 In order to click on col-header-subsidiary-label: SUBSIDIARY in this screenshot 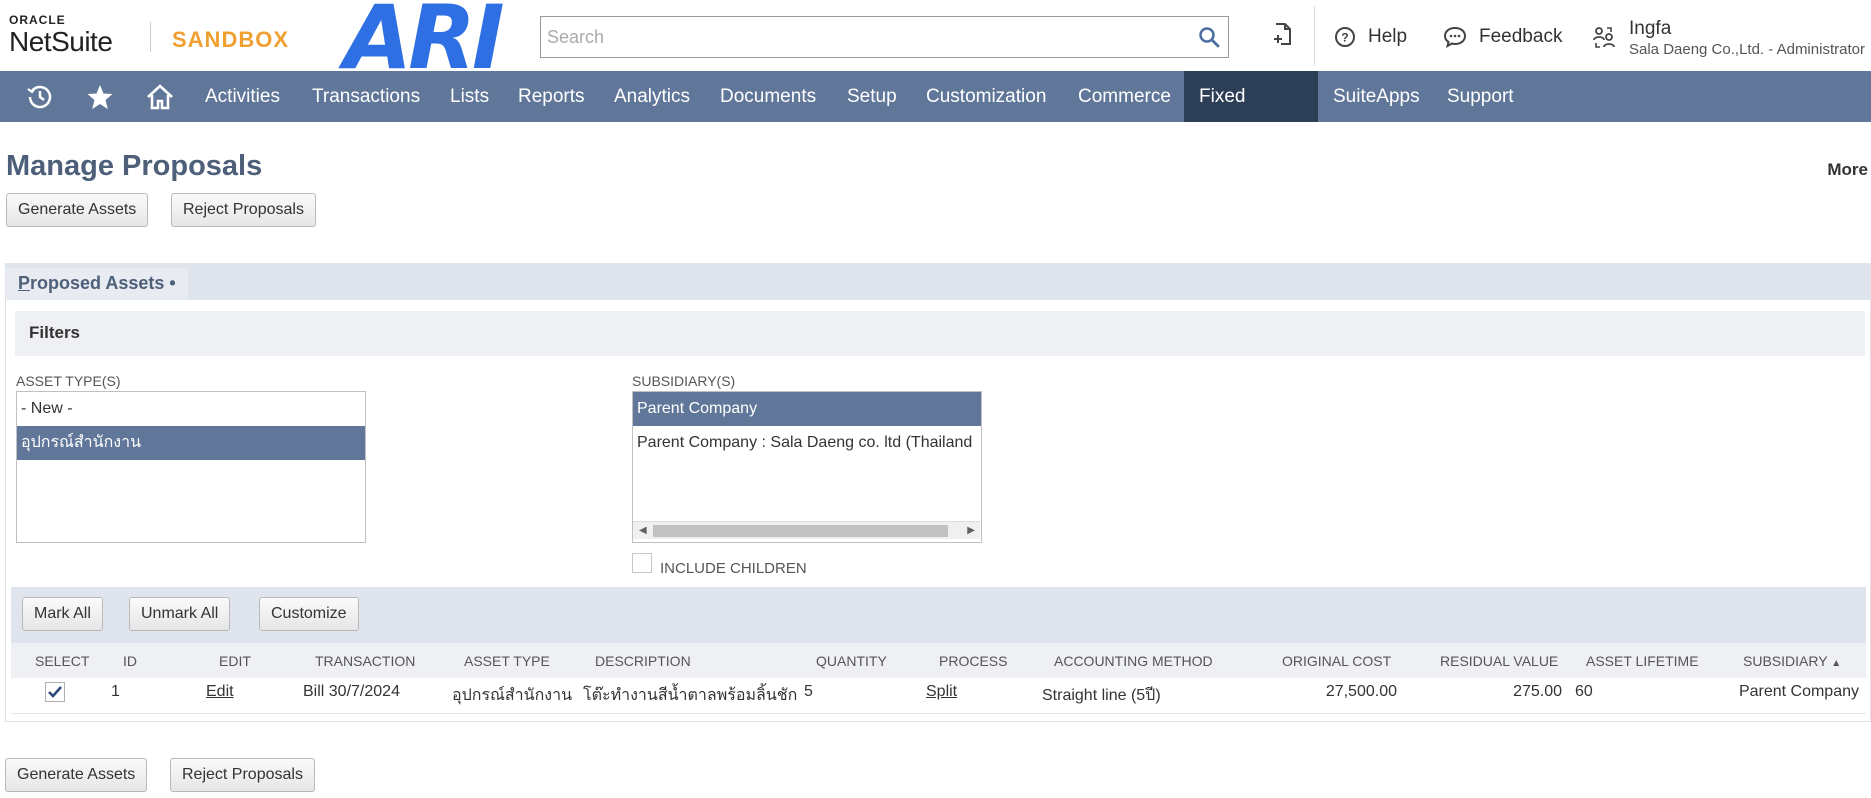, I will do `click(1785, 661)`.